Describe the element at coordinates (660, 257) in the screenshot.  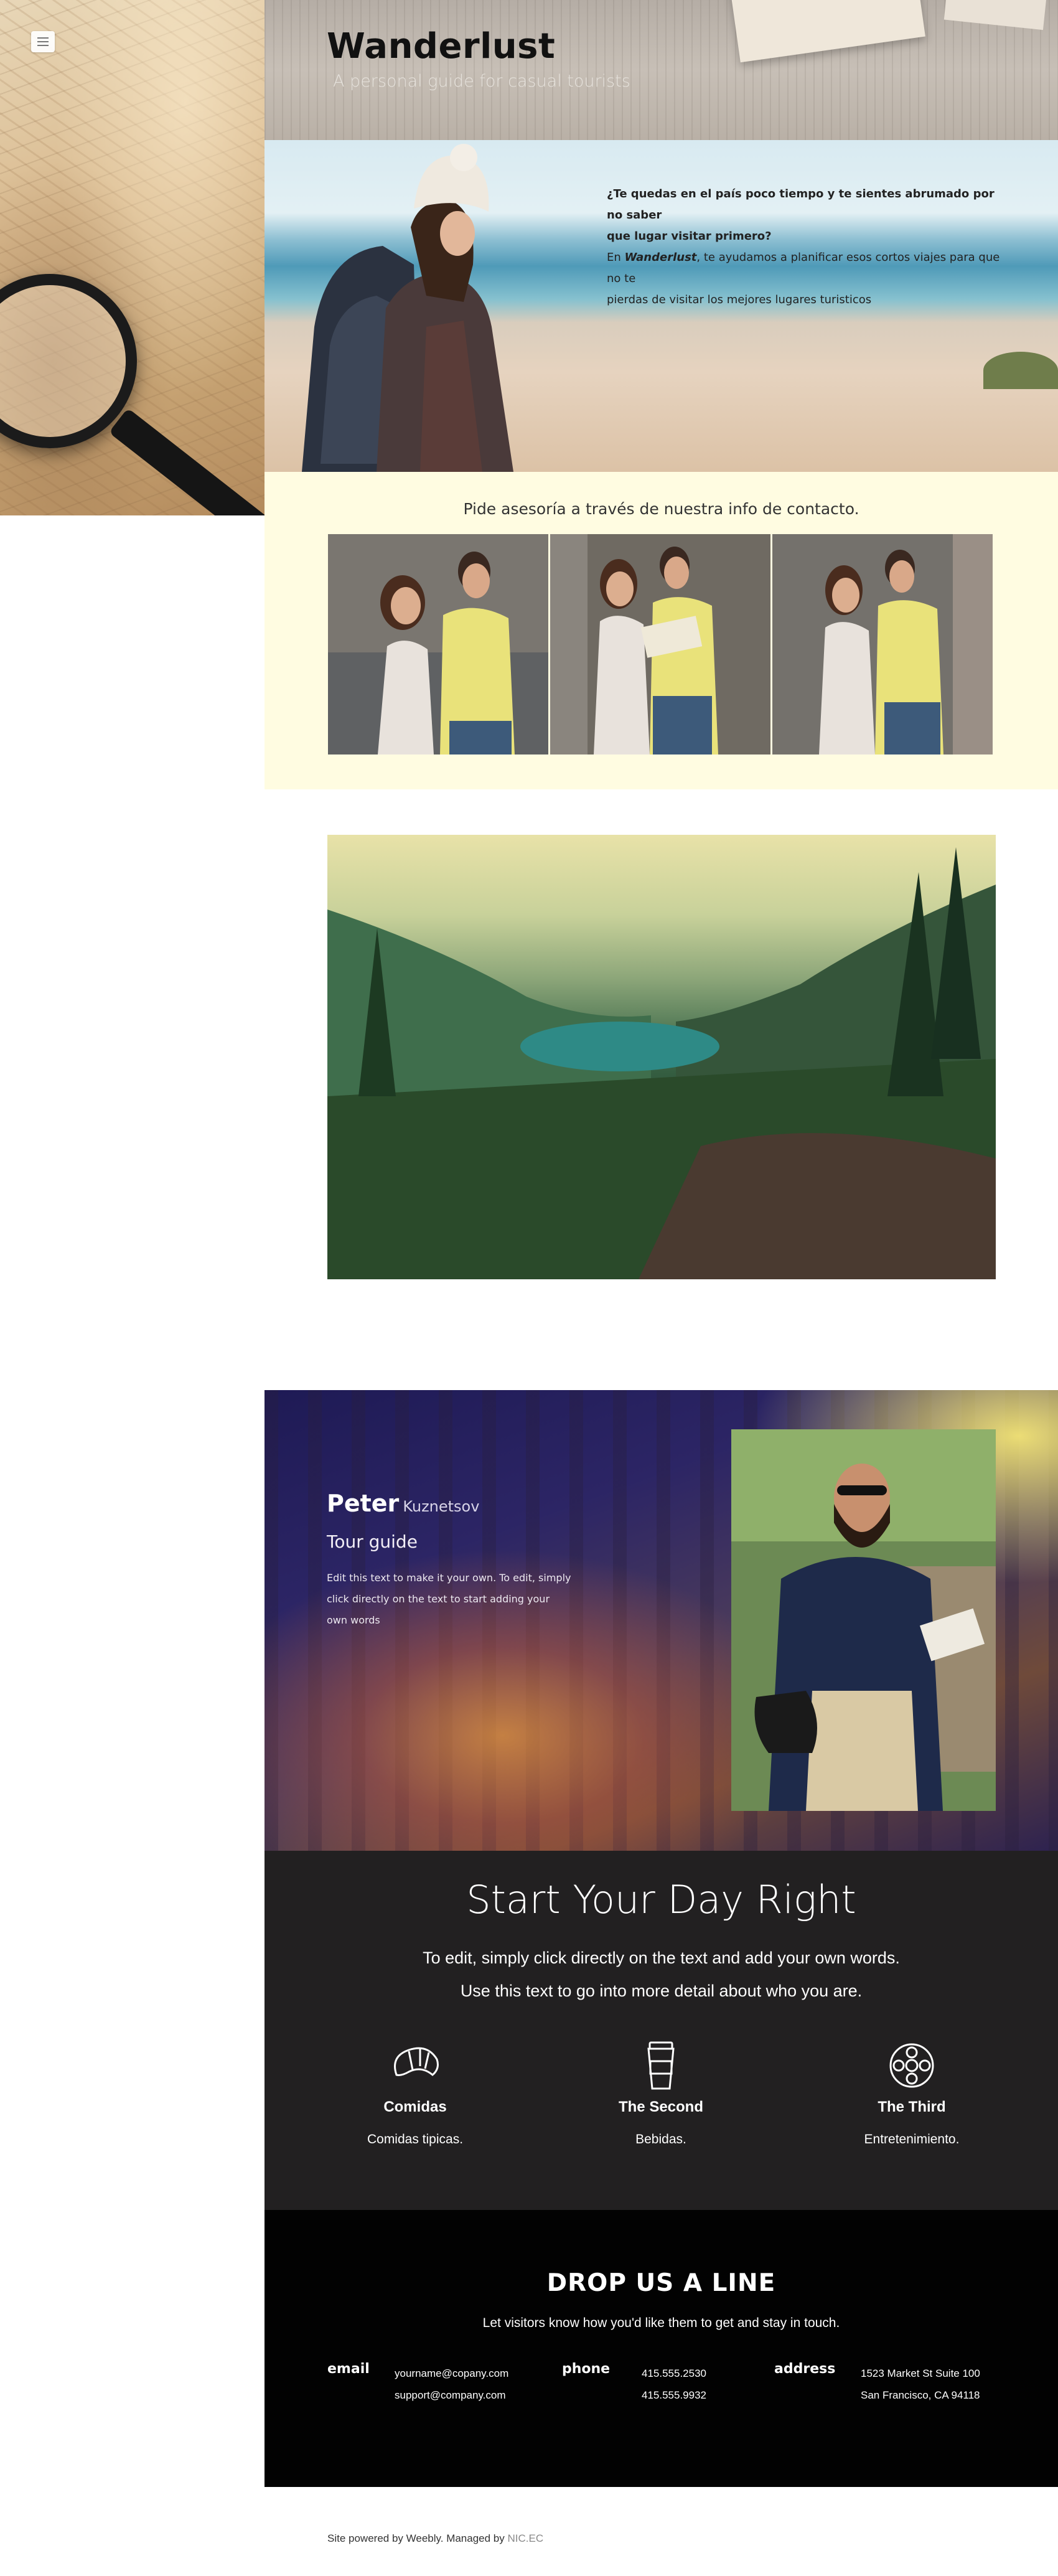
I see `hero-answer-brand: Wanderlust` at that location.